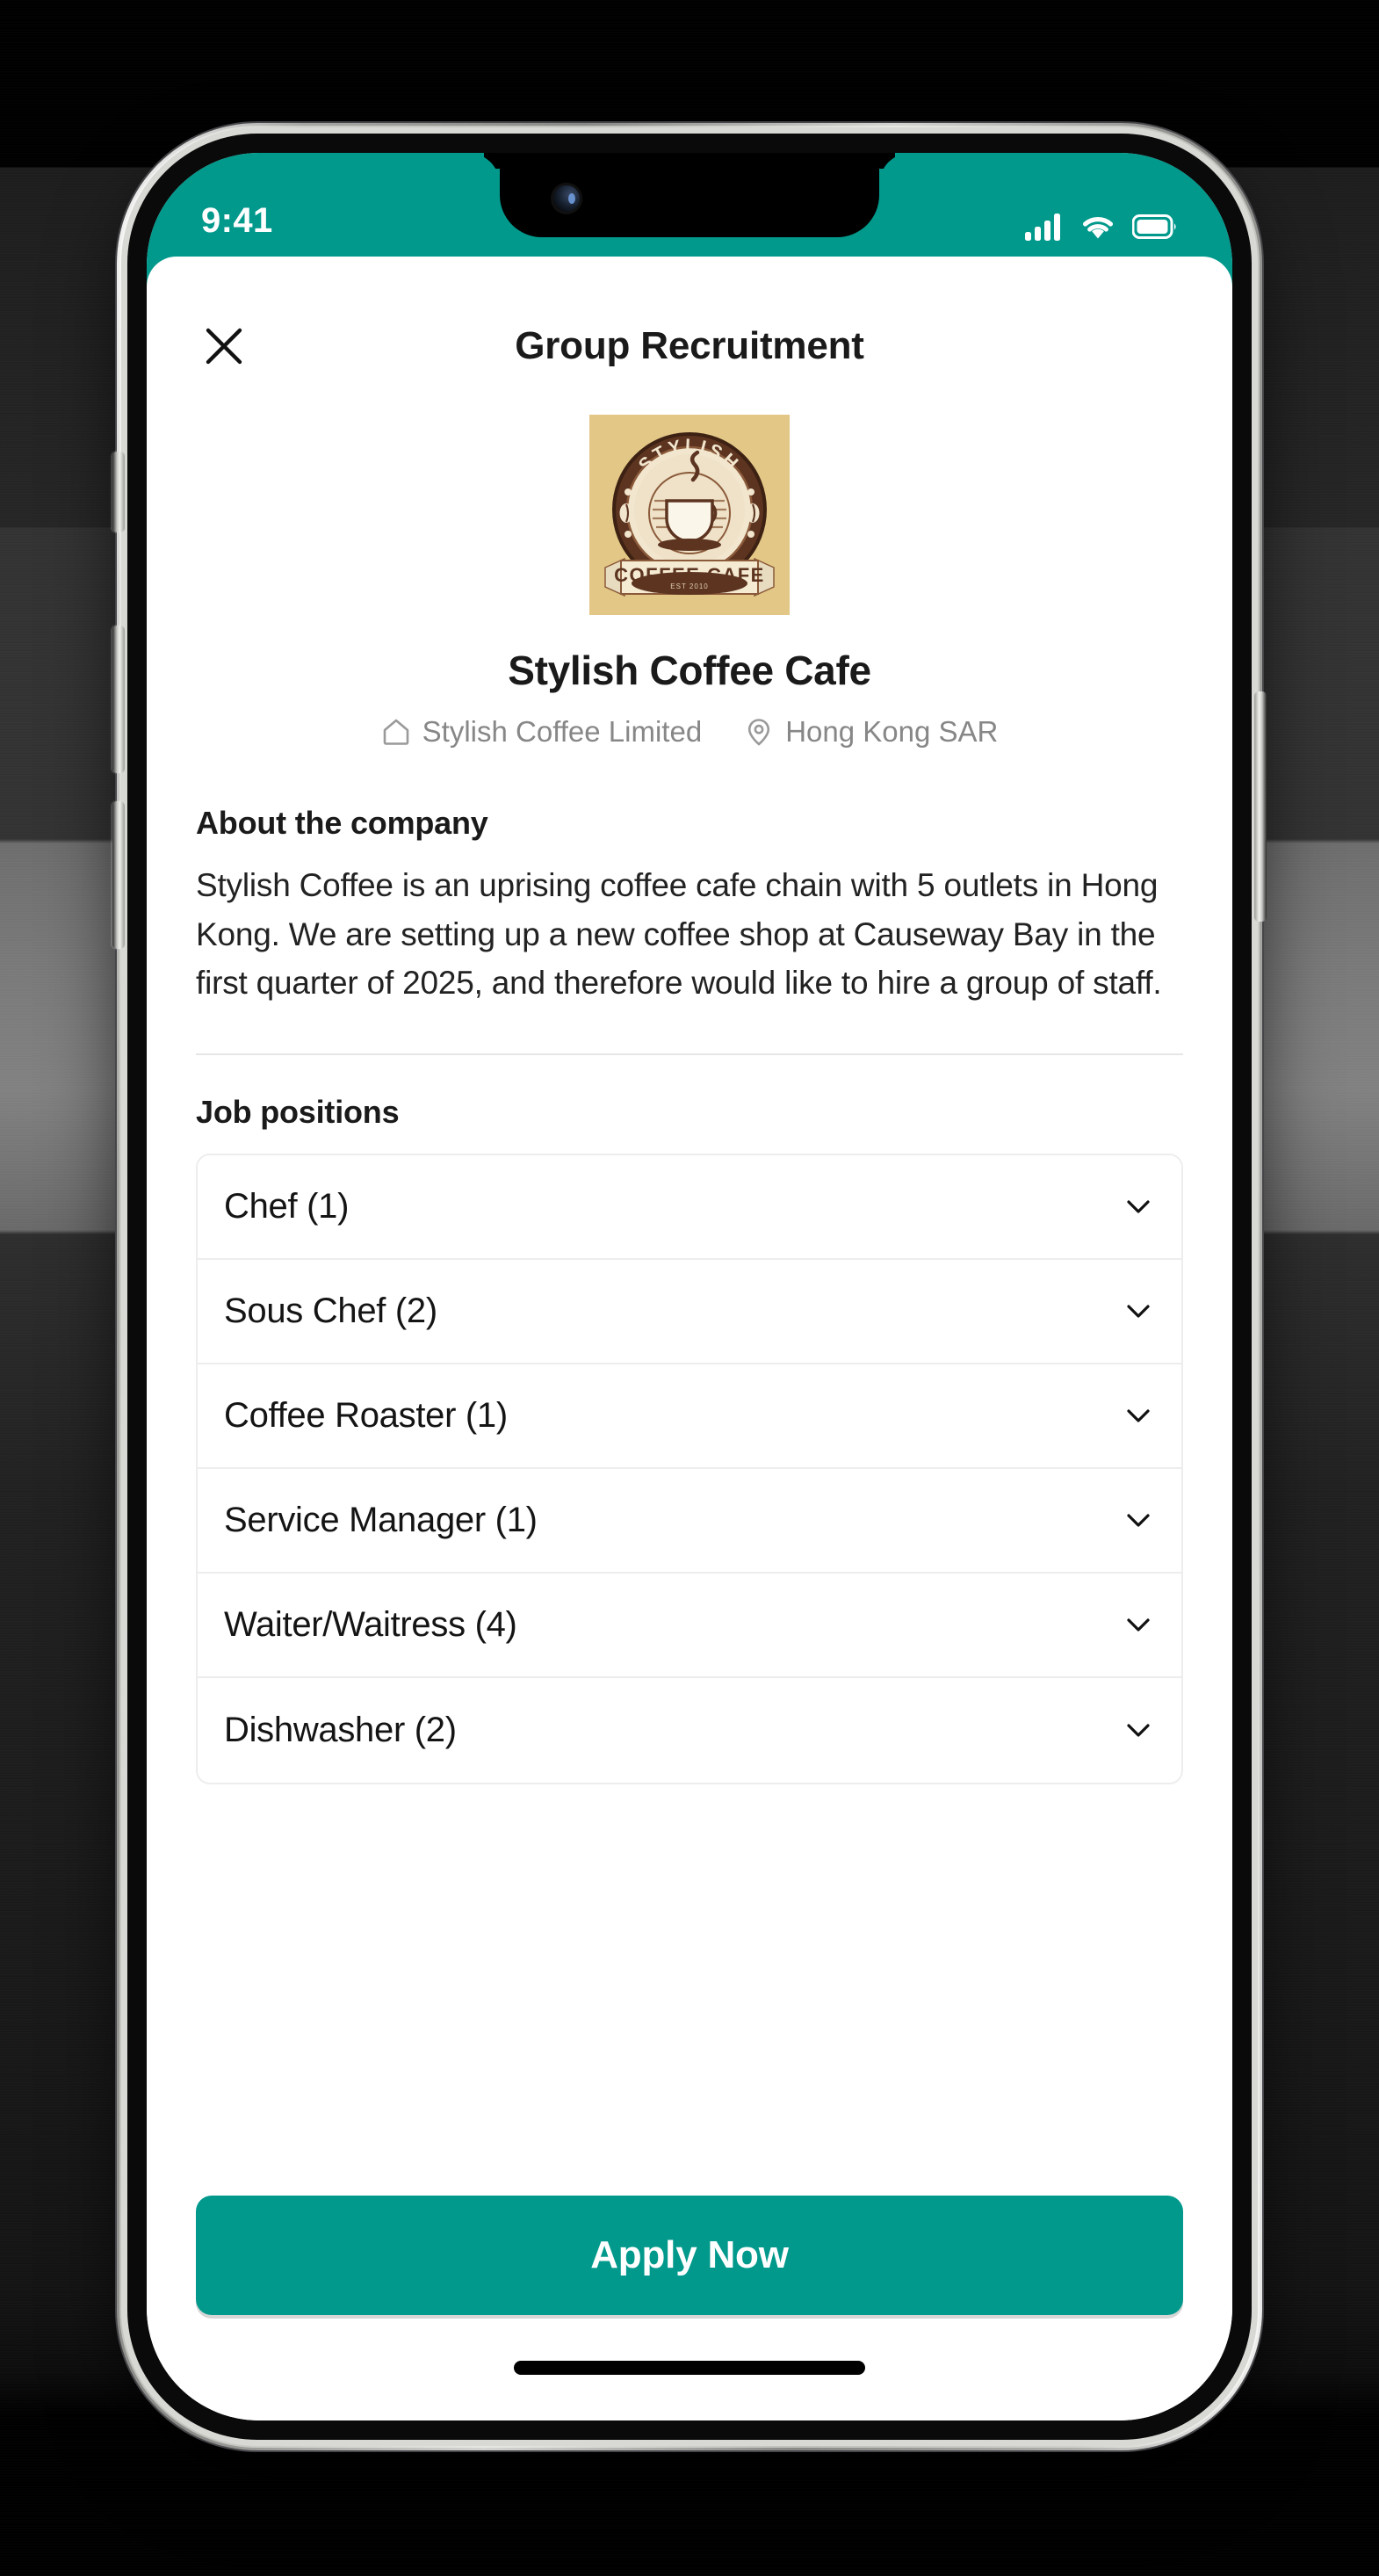  Describe the element at coordinates (340, 1729) in the screenshot. I see `job-position-label: Dishwasher (2)` at that location.